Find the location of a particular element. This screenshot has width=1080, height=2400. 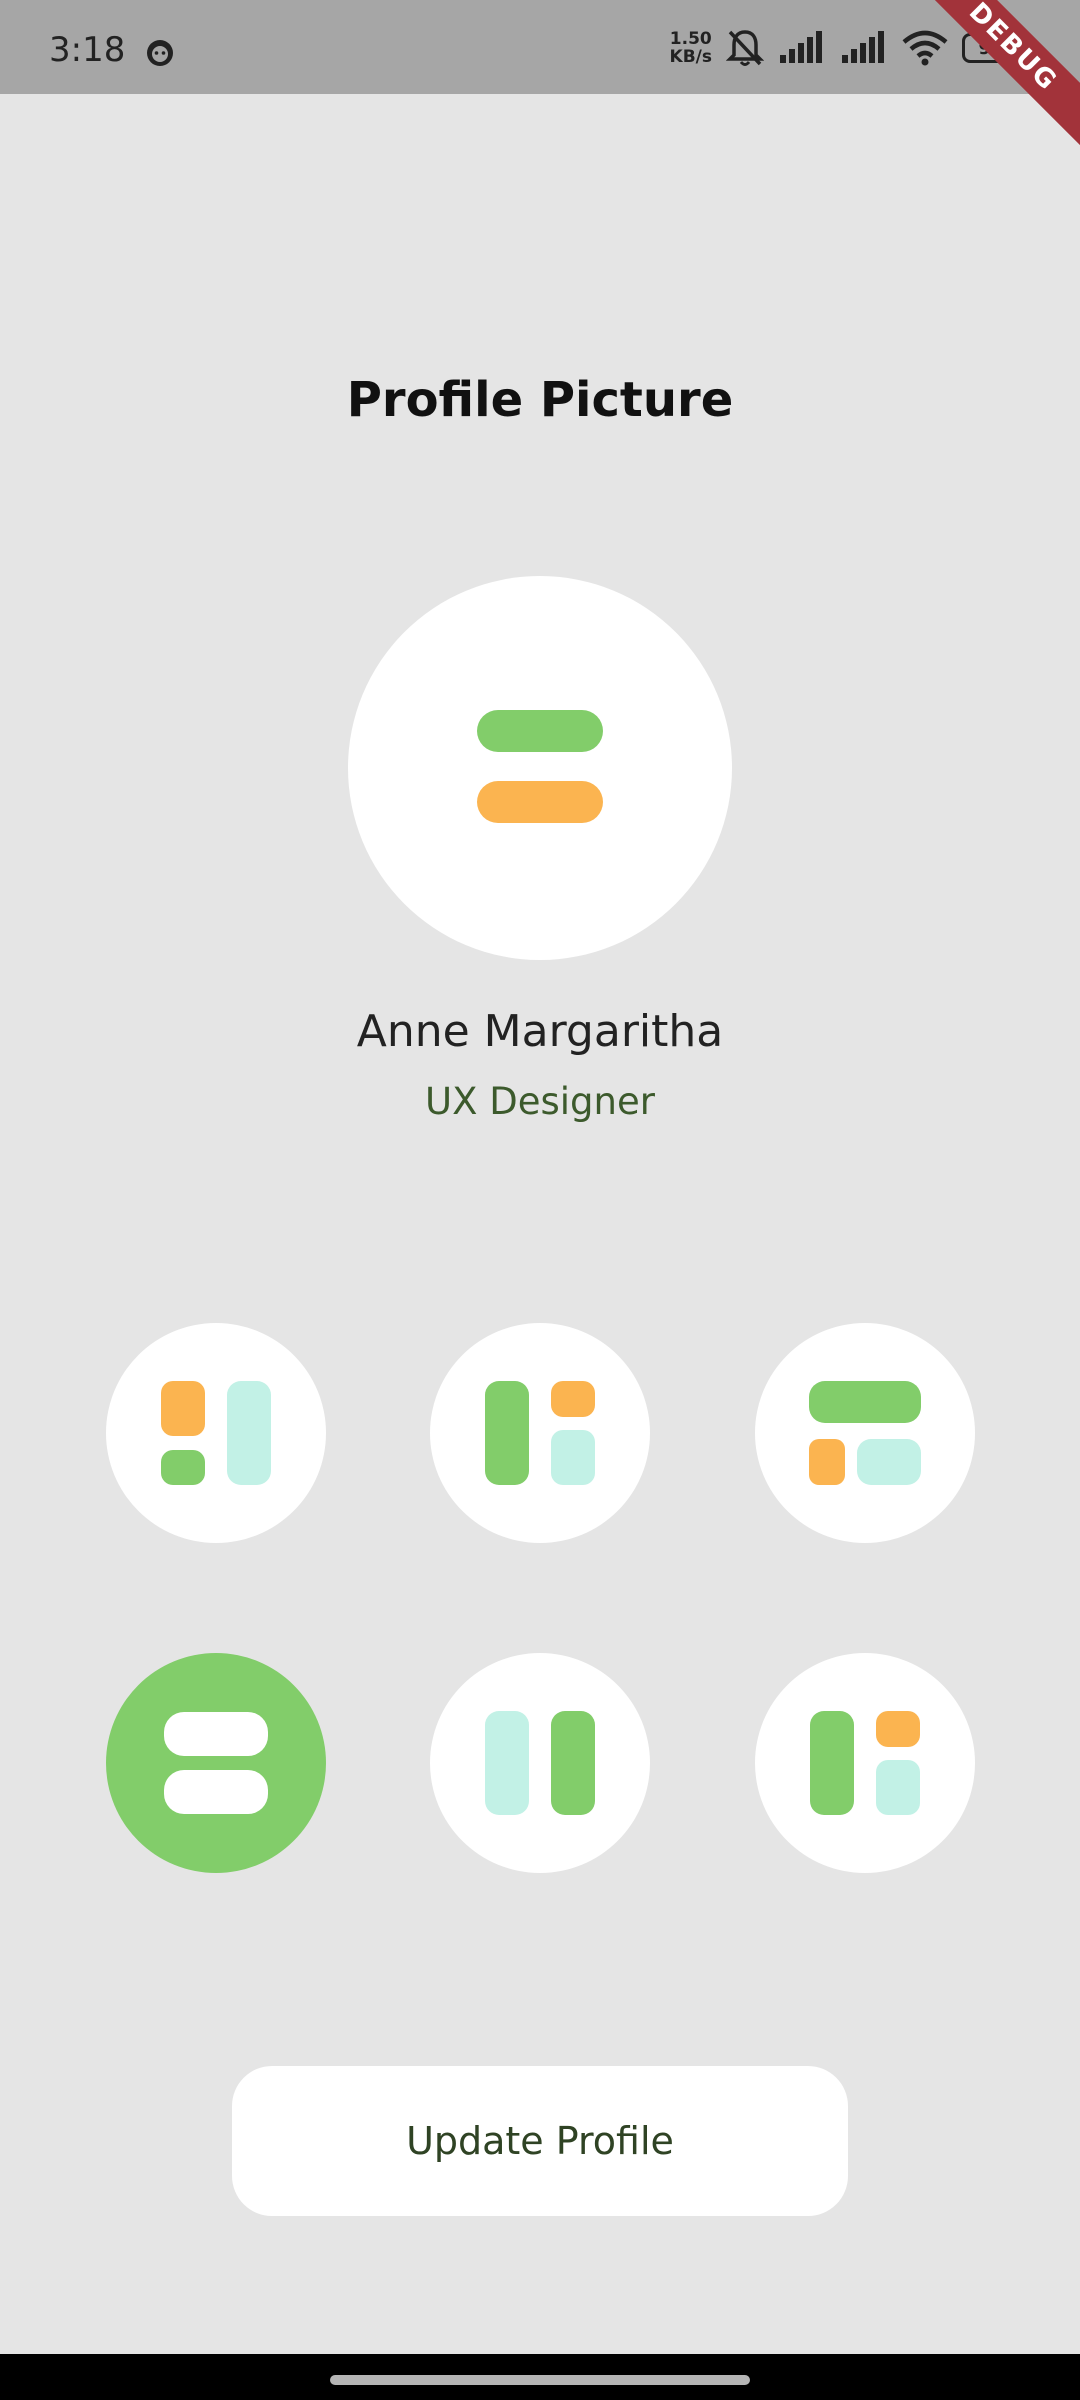

page-title: Profile Picture is located at coordinates (540, 400).